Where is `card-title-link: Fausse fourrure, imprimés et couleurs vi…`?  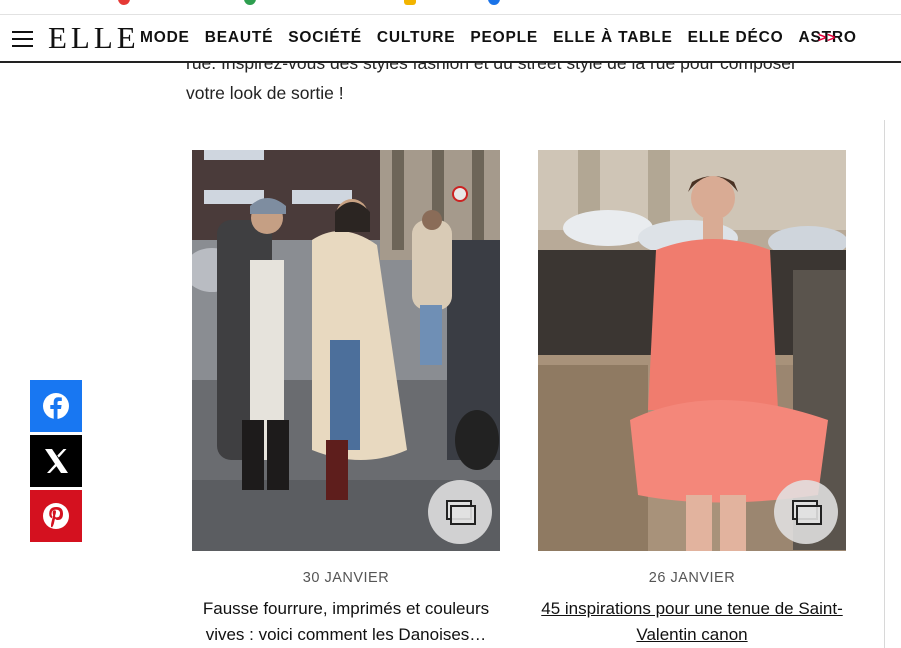
card-title-link: Fausse fourrure, imprimés et couleurs vi… is located at coordinates (346, 622).